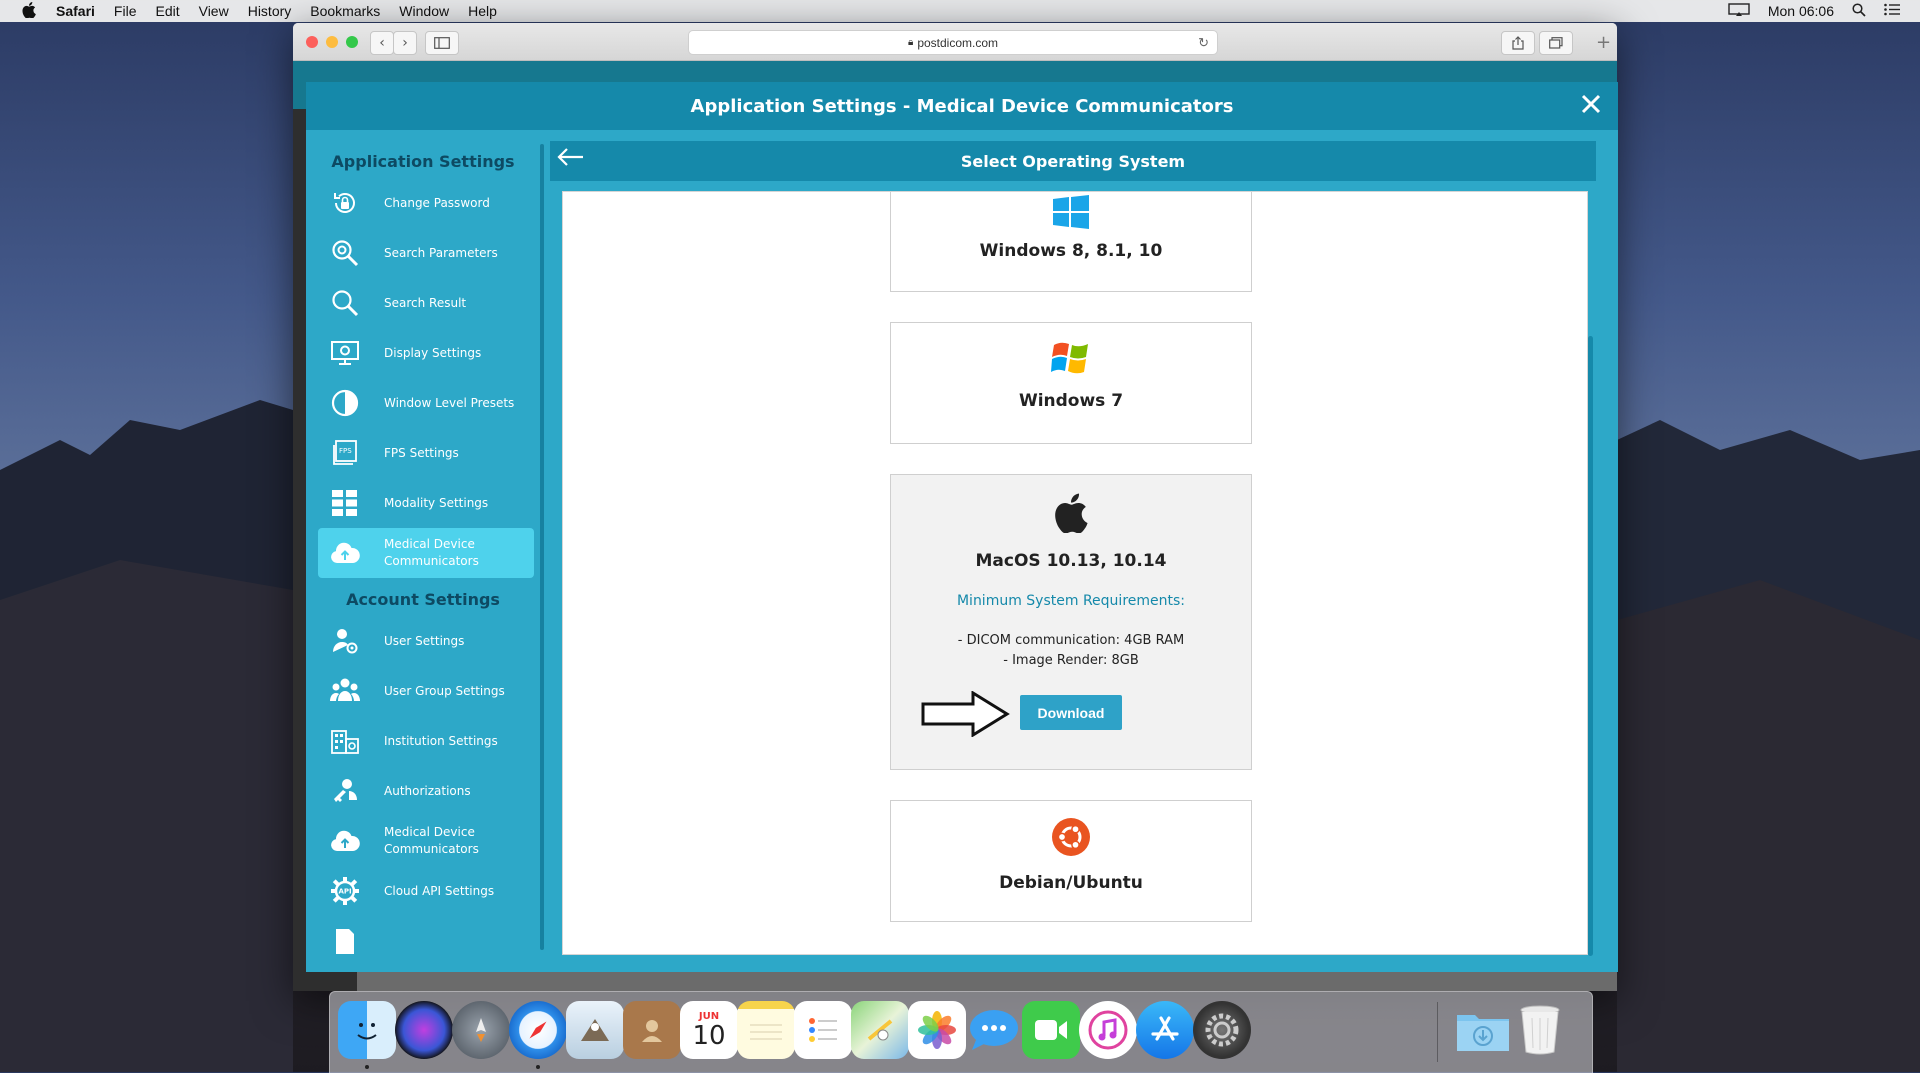  What do you see at coordinates (1739, 11) in the screenshot?
I see `airplay-display-icon` at bounding box center [1739, 11].